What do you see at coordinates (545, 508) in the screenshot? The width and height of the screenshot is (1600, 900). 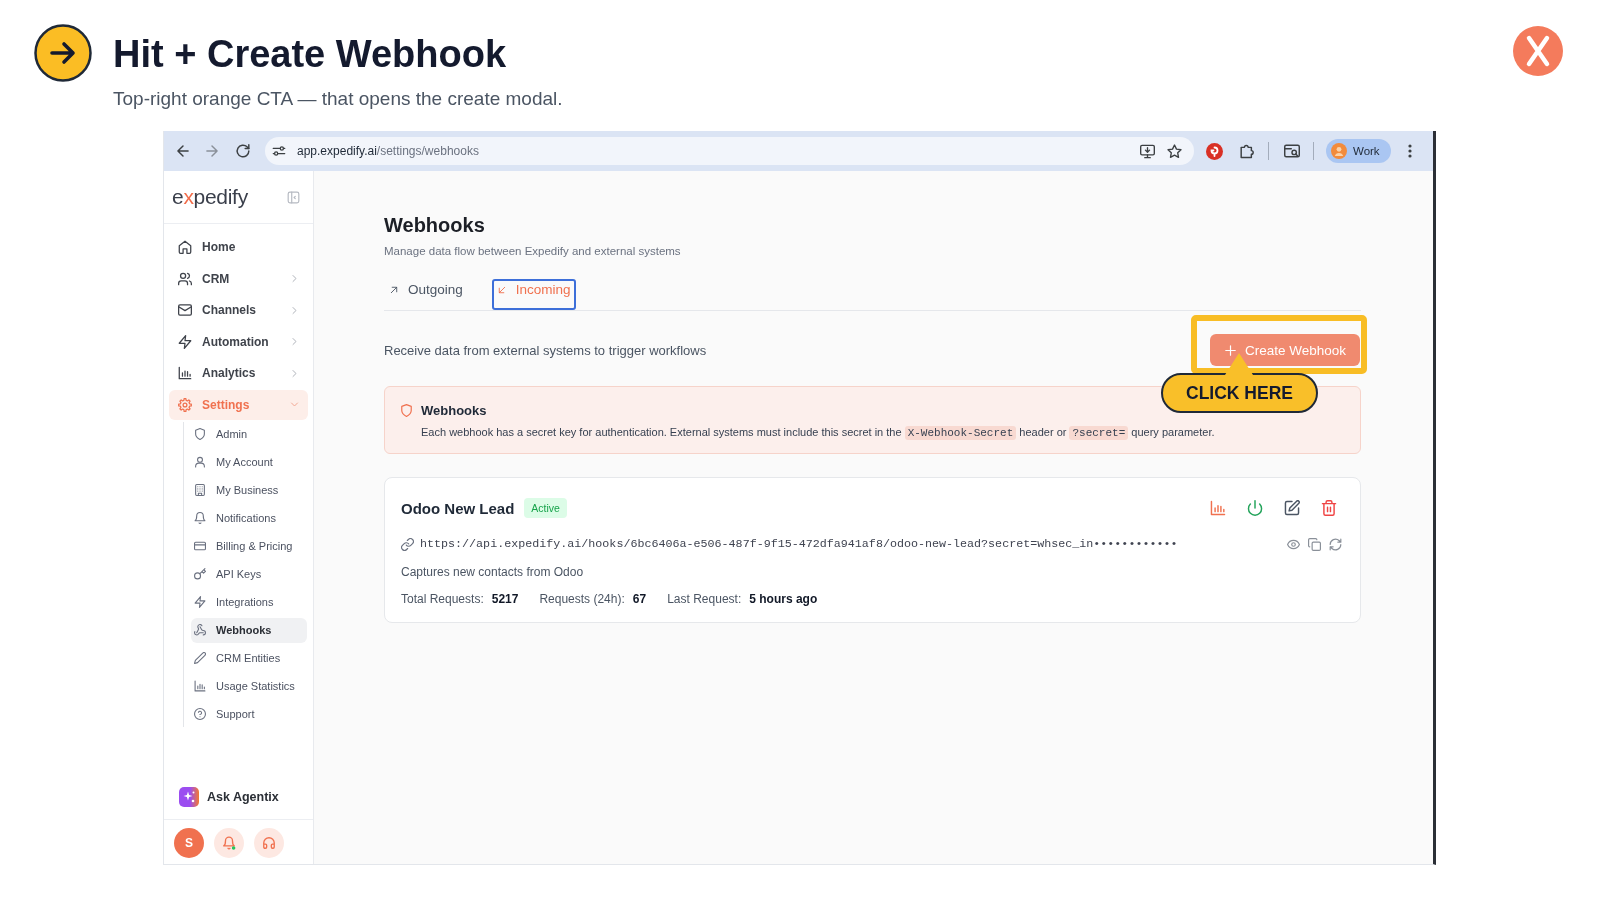 I see `status-badge: Active` at bounding box center [545, 508].